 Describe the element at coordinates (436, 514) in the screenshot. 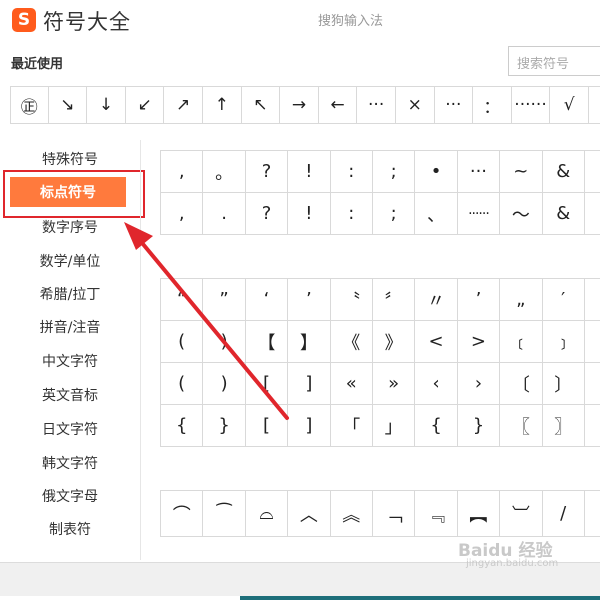

I see `symbol-cell: ﹃` at that location.